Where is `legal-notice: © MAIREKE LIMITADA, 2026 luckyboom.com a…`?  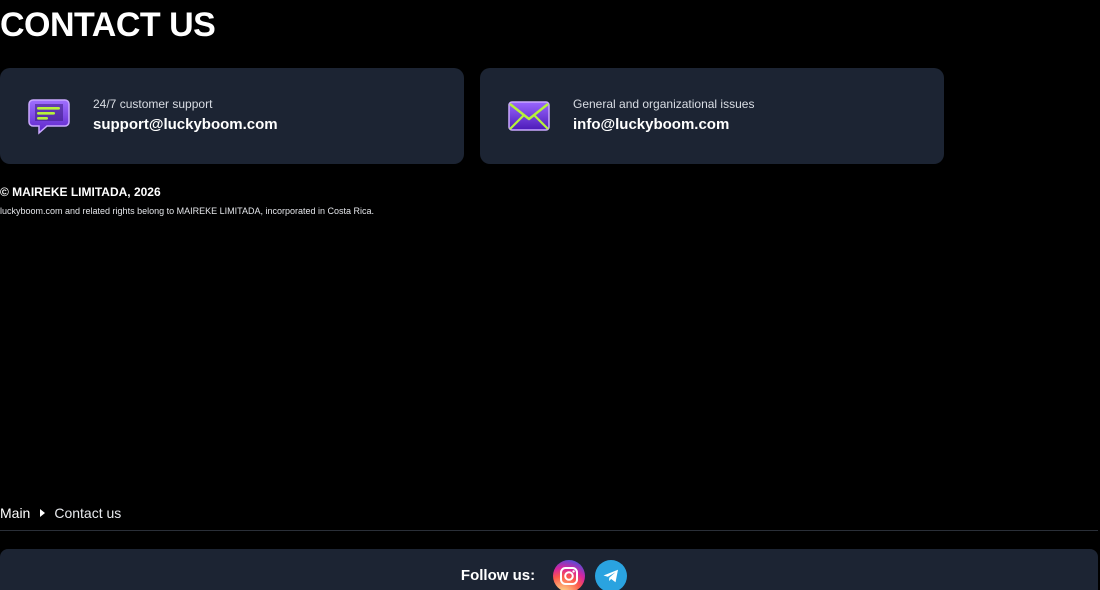
legal-notice: © MAIREKE LIMITADA, 2026 luckyboom.com a… is located at coordinates (187, 201).